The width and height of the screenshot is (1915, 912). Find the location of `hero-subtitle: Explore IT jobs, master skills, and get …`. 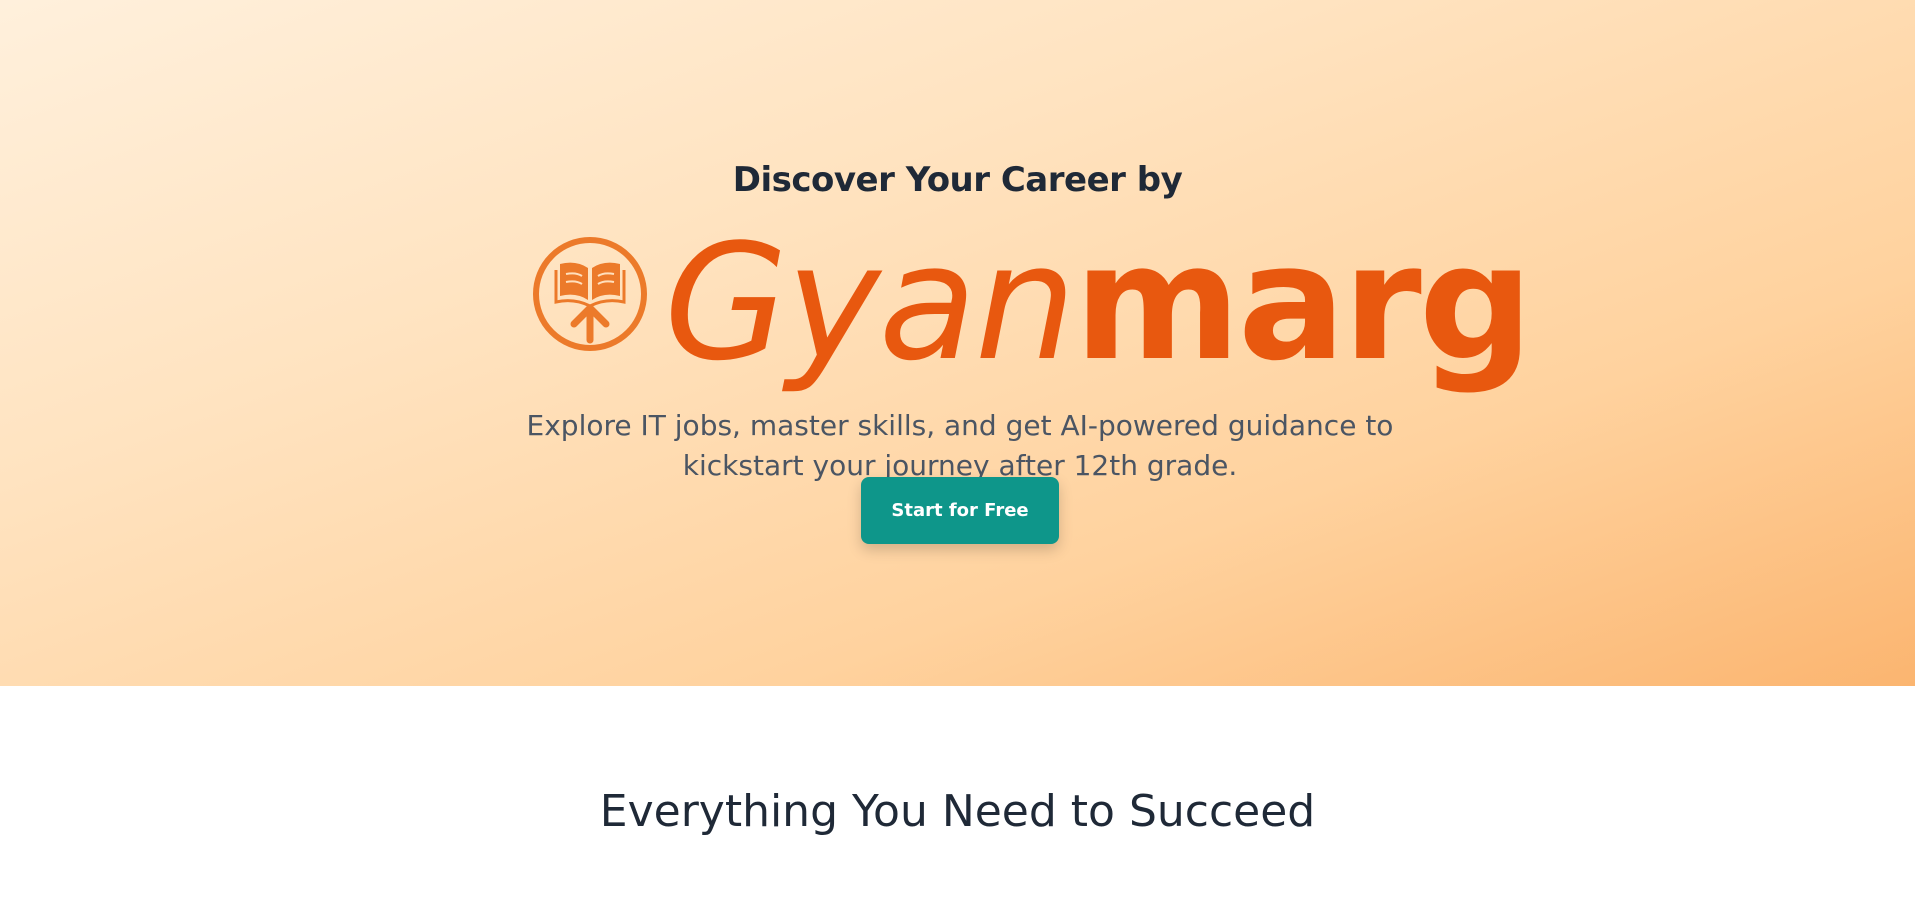

hero-subtitle: Explore IT jobs, master skills, and get … is located at coordinates (960, 445).